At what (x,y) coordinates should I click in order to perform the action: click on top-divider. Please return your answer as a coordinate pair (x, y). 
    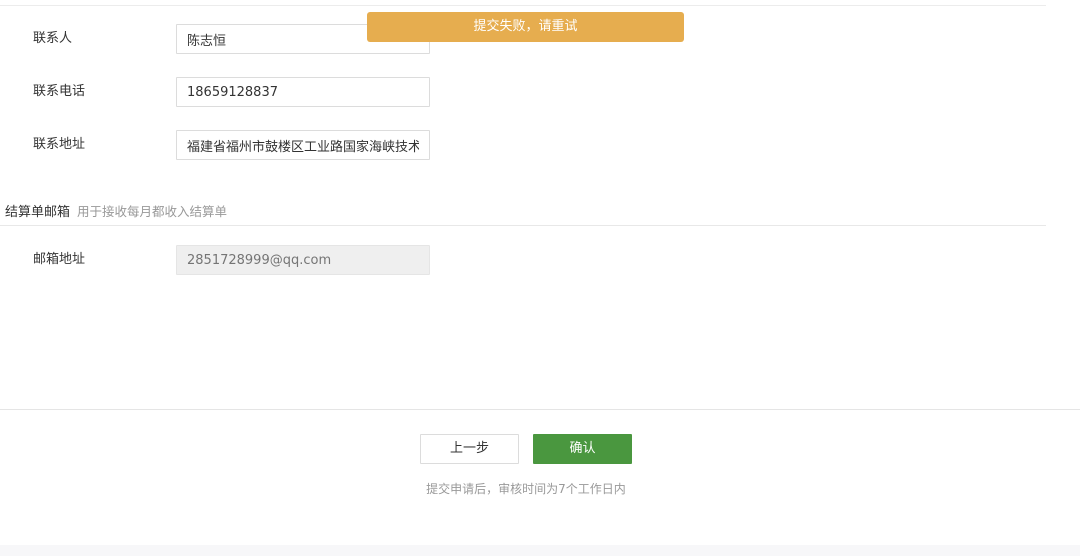
    Looking at the image, I should click on (523, 5).